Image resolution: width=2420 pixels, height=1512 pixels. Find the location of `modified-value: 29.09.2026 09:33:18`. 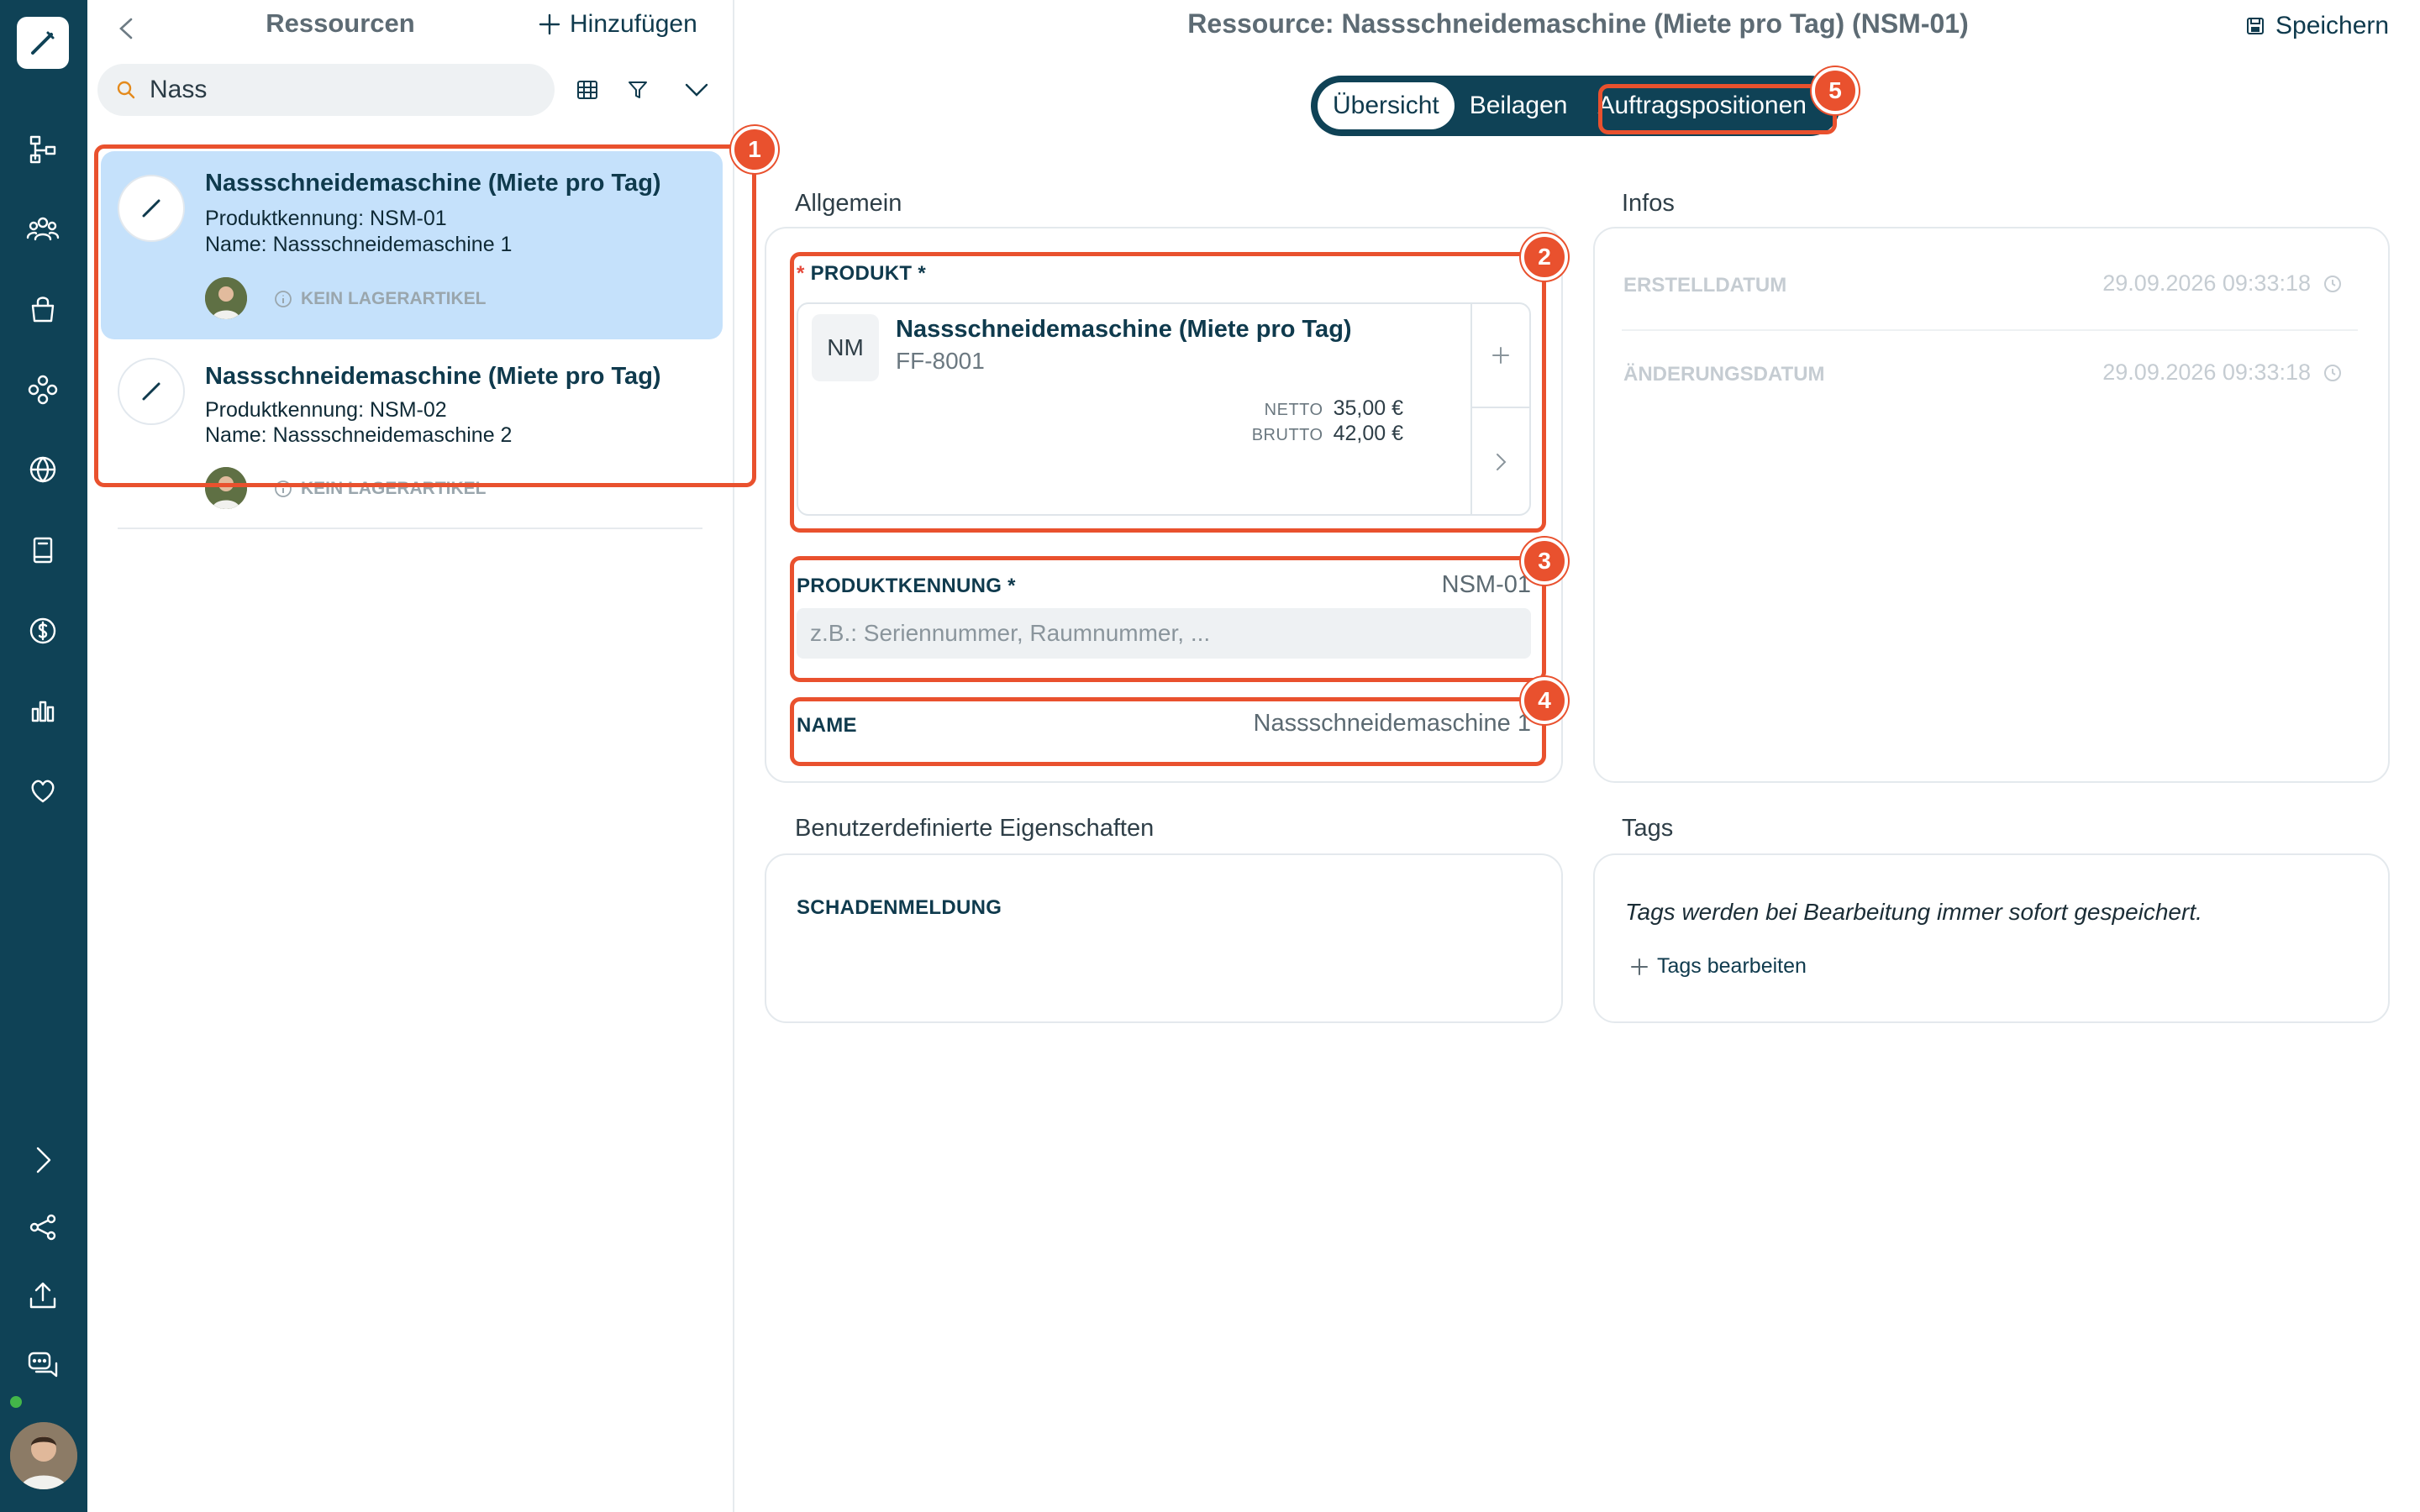

modified-value: 29.09.2026 09:33:18 is located at coordinates (2222, 373).